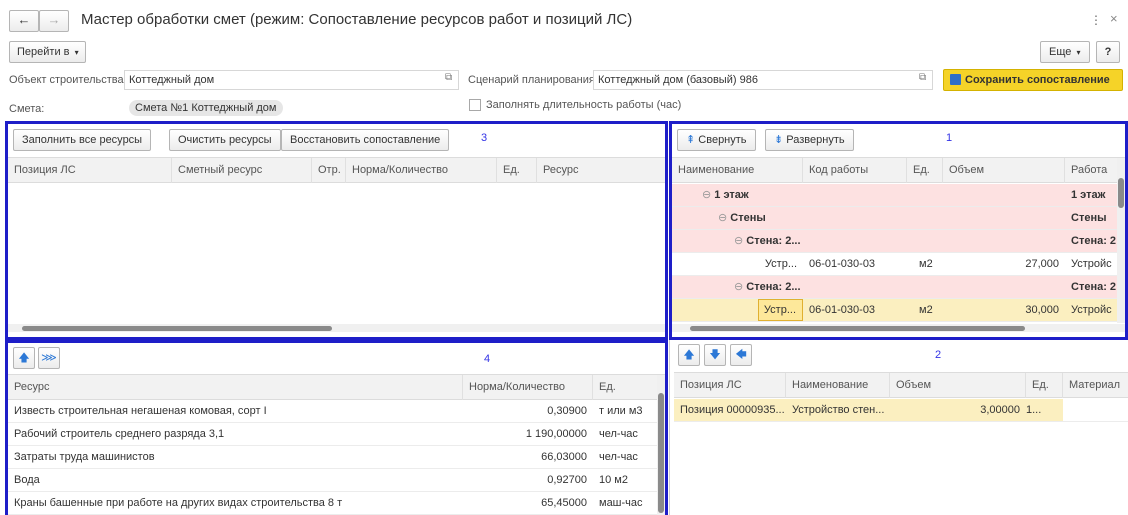 The width and height of the screenshot is (1128, 515). I want to click on tree-row-item: Устр... 06-01-030-03 м2 27,000 Устройс, so click(894, 264).